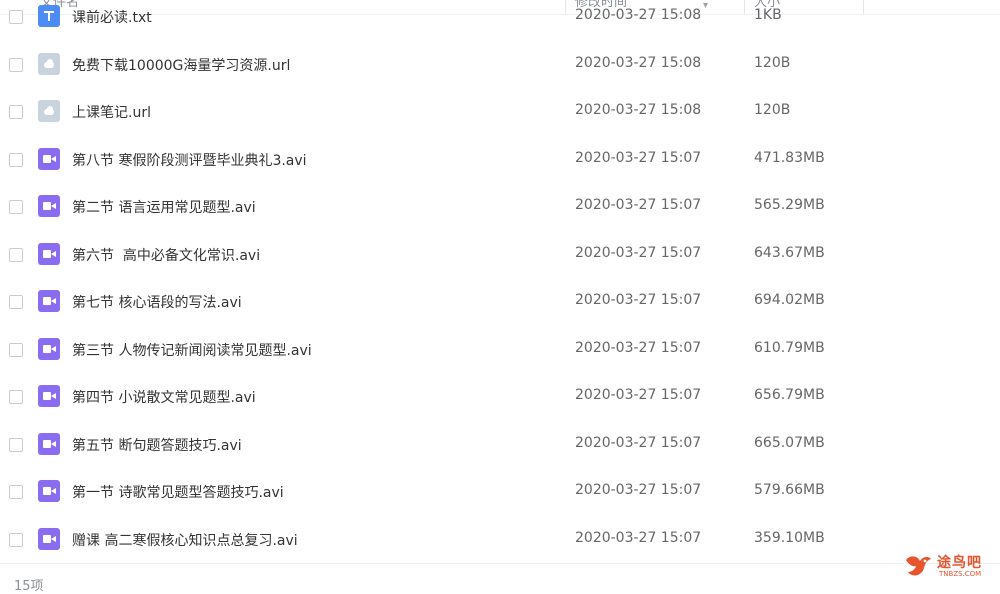 This screenshot has height=594, width=1000. Describe the element at coordinates (112, 17) in the screenshot. I see `file-name: 课前必读.txt` at that location.